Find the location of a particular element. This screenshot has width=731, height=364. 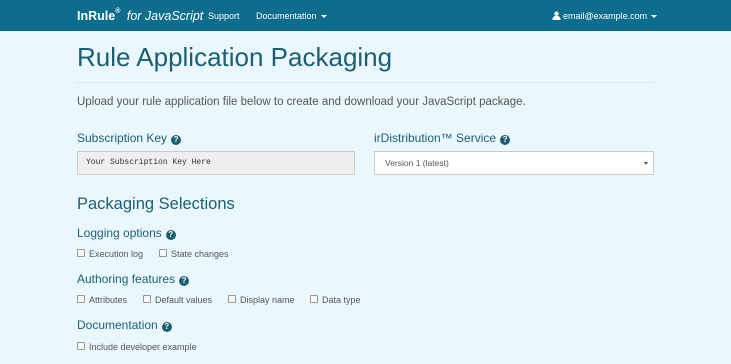

checkbox-execution-log: Execution log is located at coordinates (110, 254).